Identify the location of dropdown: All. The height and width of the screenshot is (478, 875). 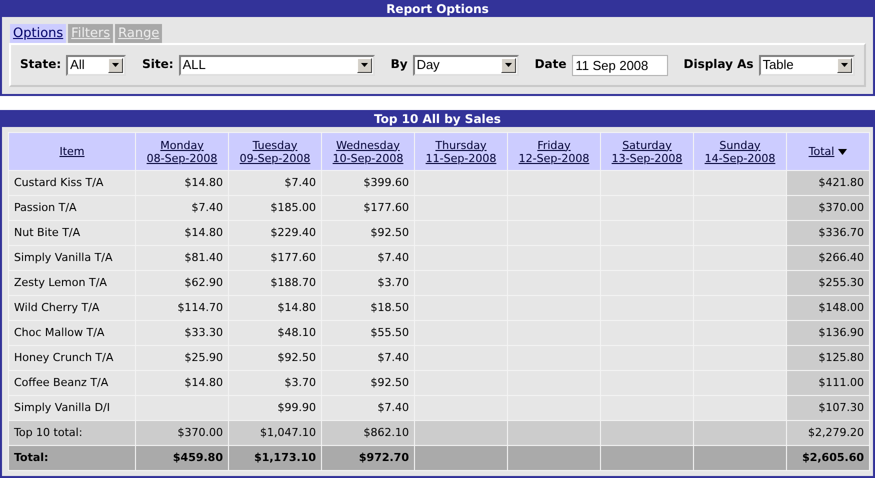
(96, 65).